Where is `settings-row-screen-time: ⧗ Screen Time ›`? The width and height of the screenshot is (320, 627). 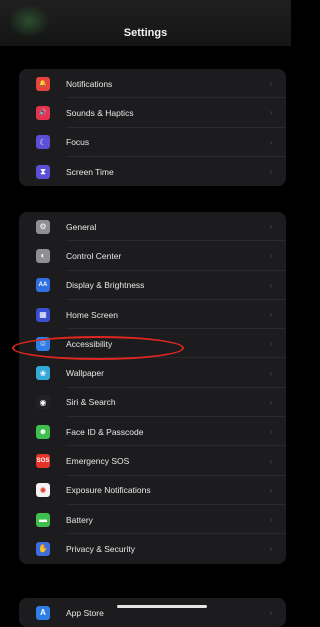 settings-row-screen-time: ⧗ Screen Time › is located at coordinates (152, 171).